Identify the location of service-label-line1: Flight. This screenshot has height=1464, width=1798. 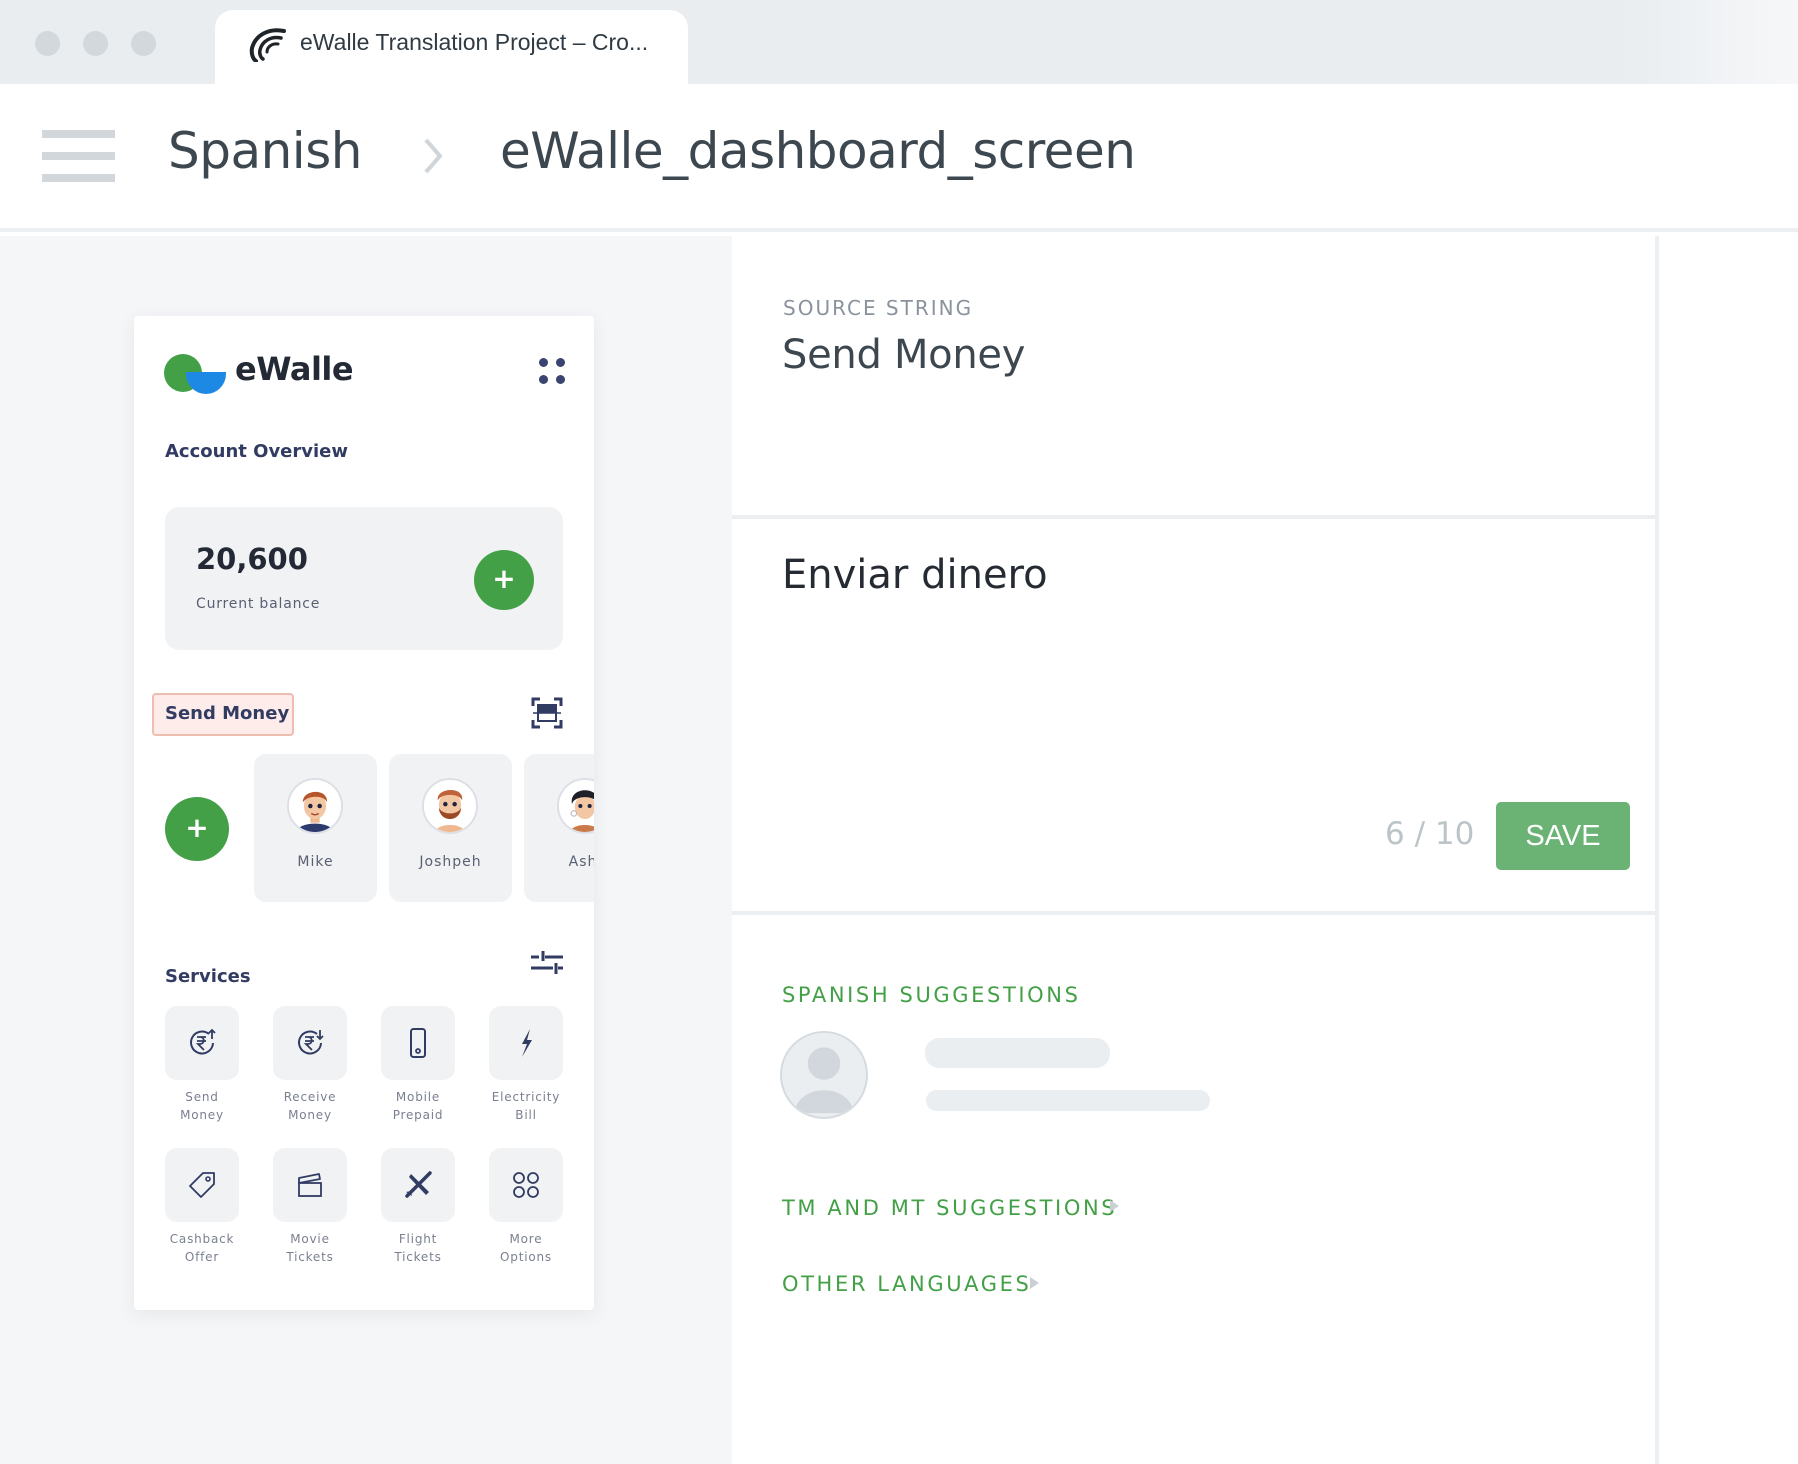
(418, 1239).